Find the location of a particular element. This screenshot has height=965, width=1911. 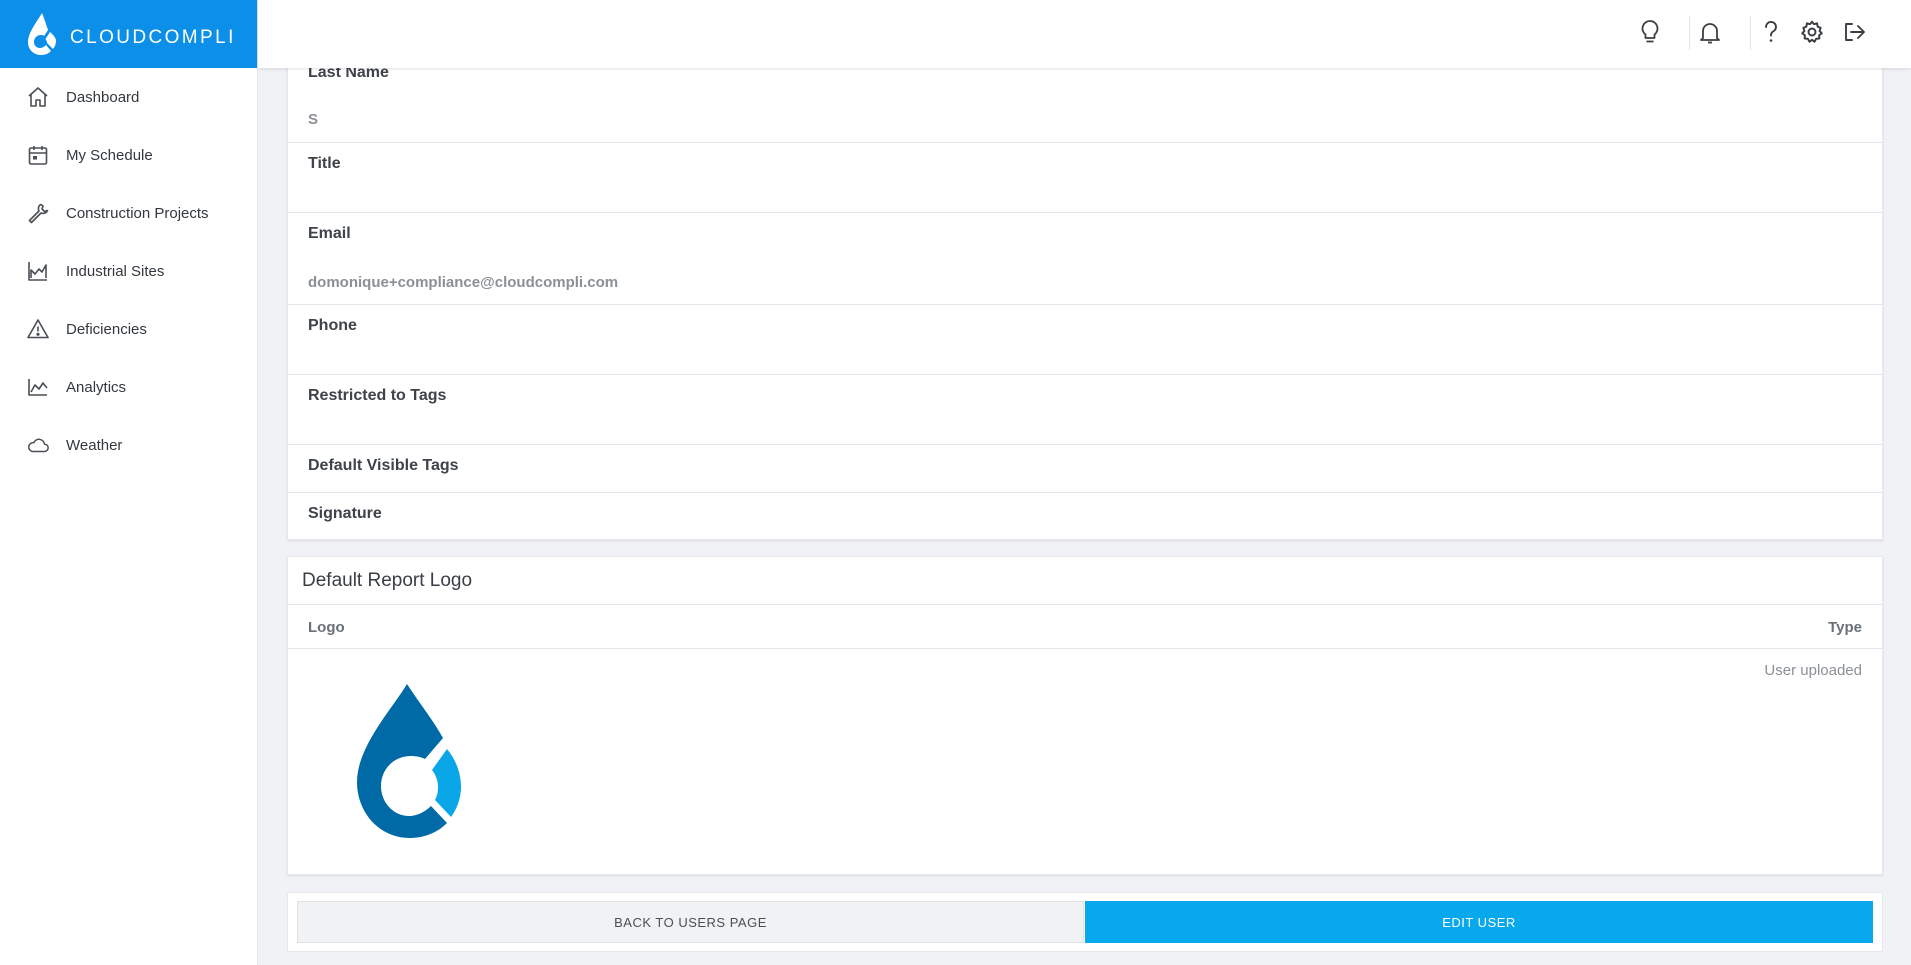

home-icon is located at coordinates (38, 97).